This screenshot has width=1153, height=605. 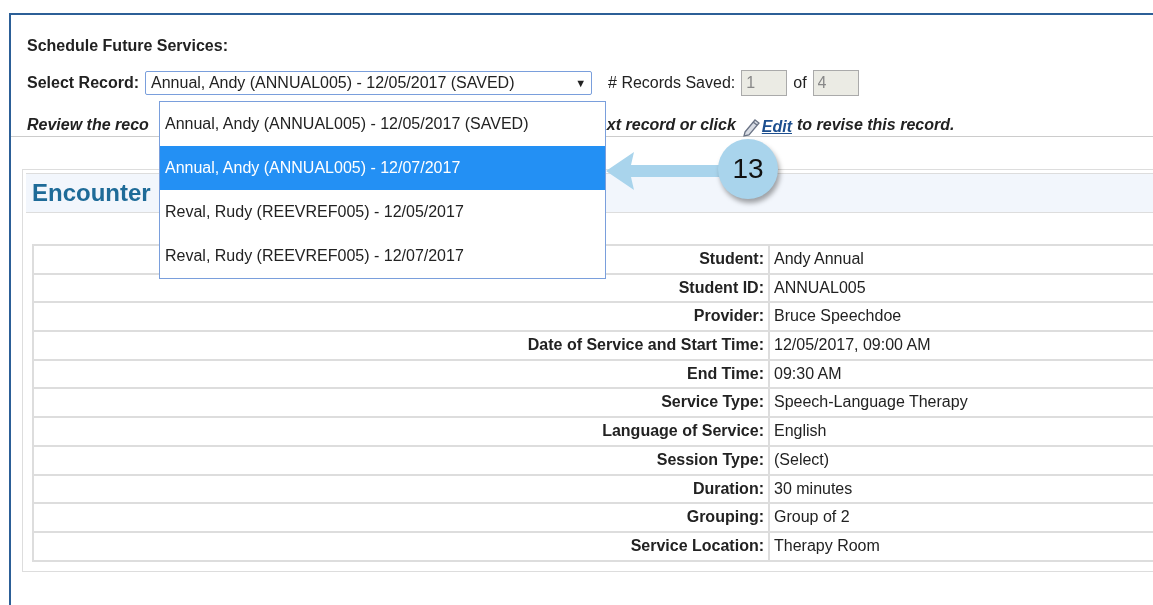 What do you see at coordinates (88, 125) in the screenshot?
I see `instruction-text: Review the reco` at bounding box center [88, 125].